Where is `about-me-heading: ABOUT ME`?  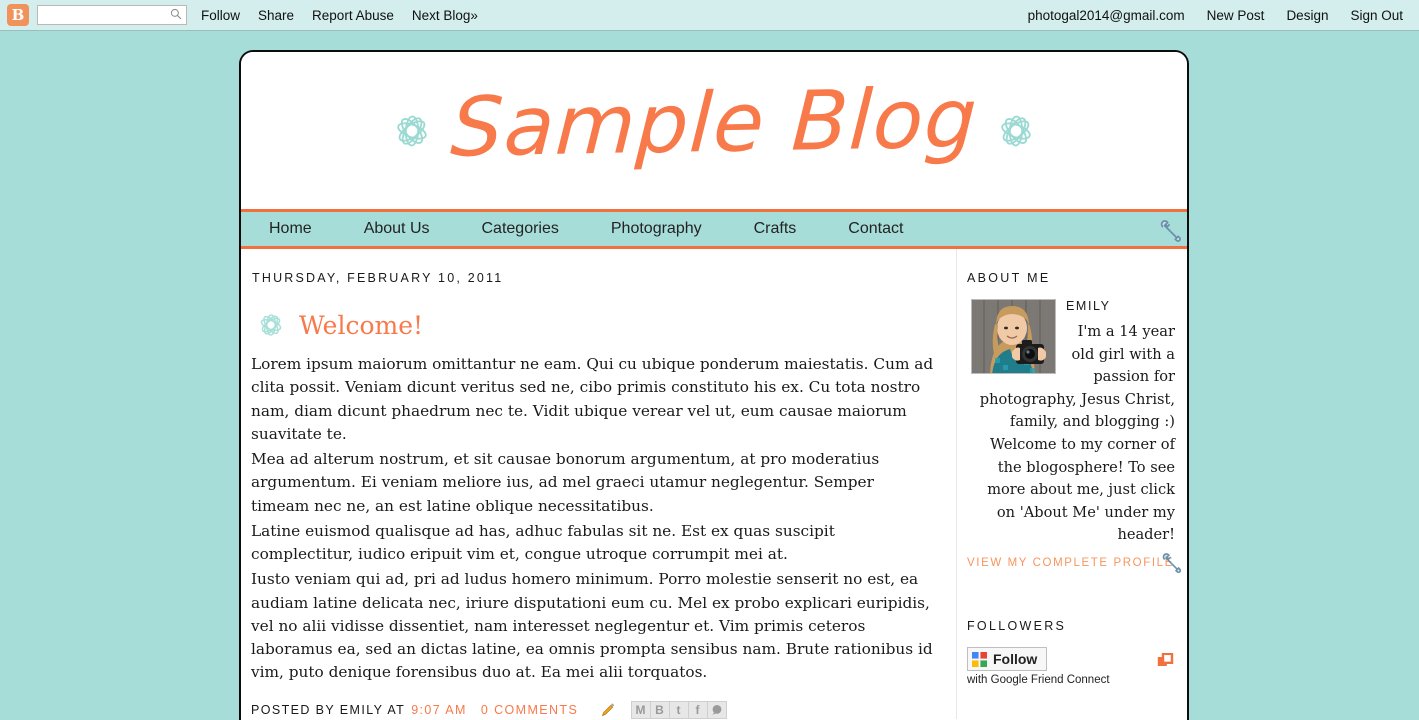
about-me-heading: ABOUT ME is located at coordinates (1009, 278).